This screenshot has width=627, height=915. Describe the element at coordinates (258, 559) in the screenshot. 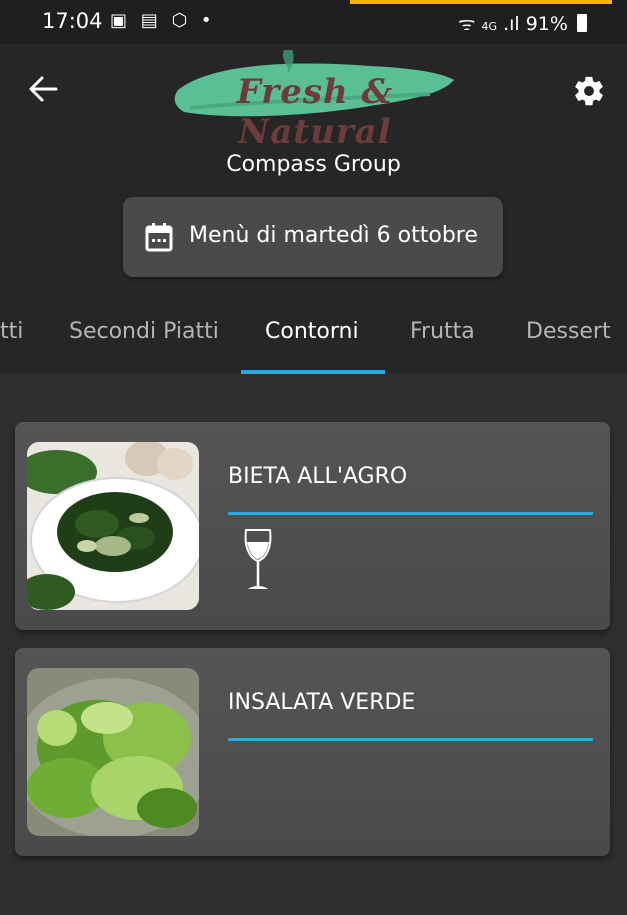

I see `wine-glass-icon` at that location.